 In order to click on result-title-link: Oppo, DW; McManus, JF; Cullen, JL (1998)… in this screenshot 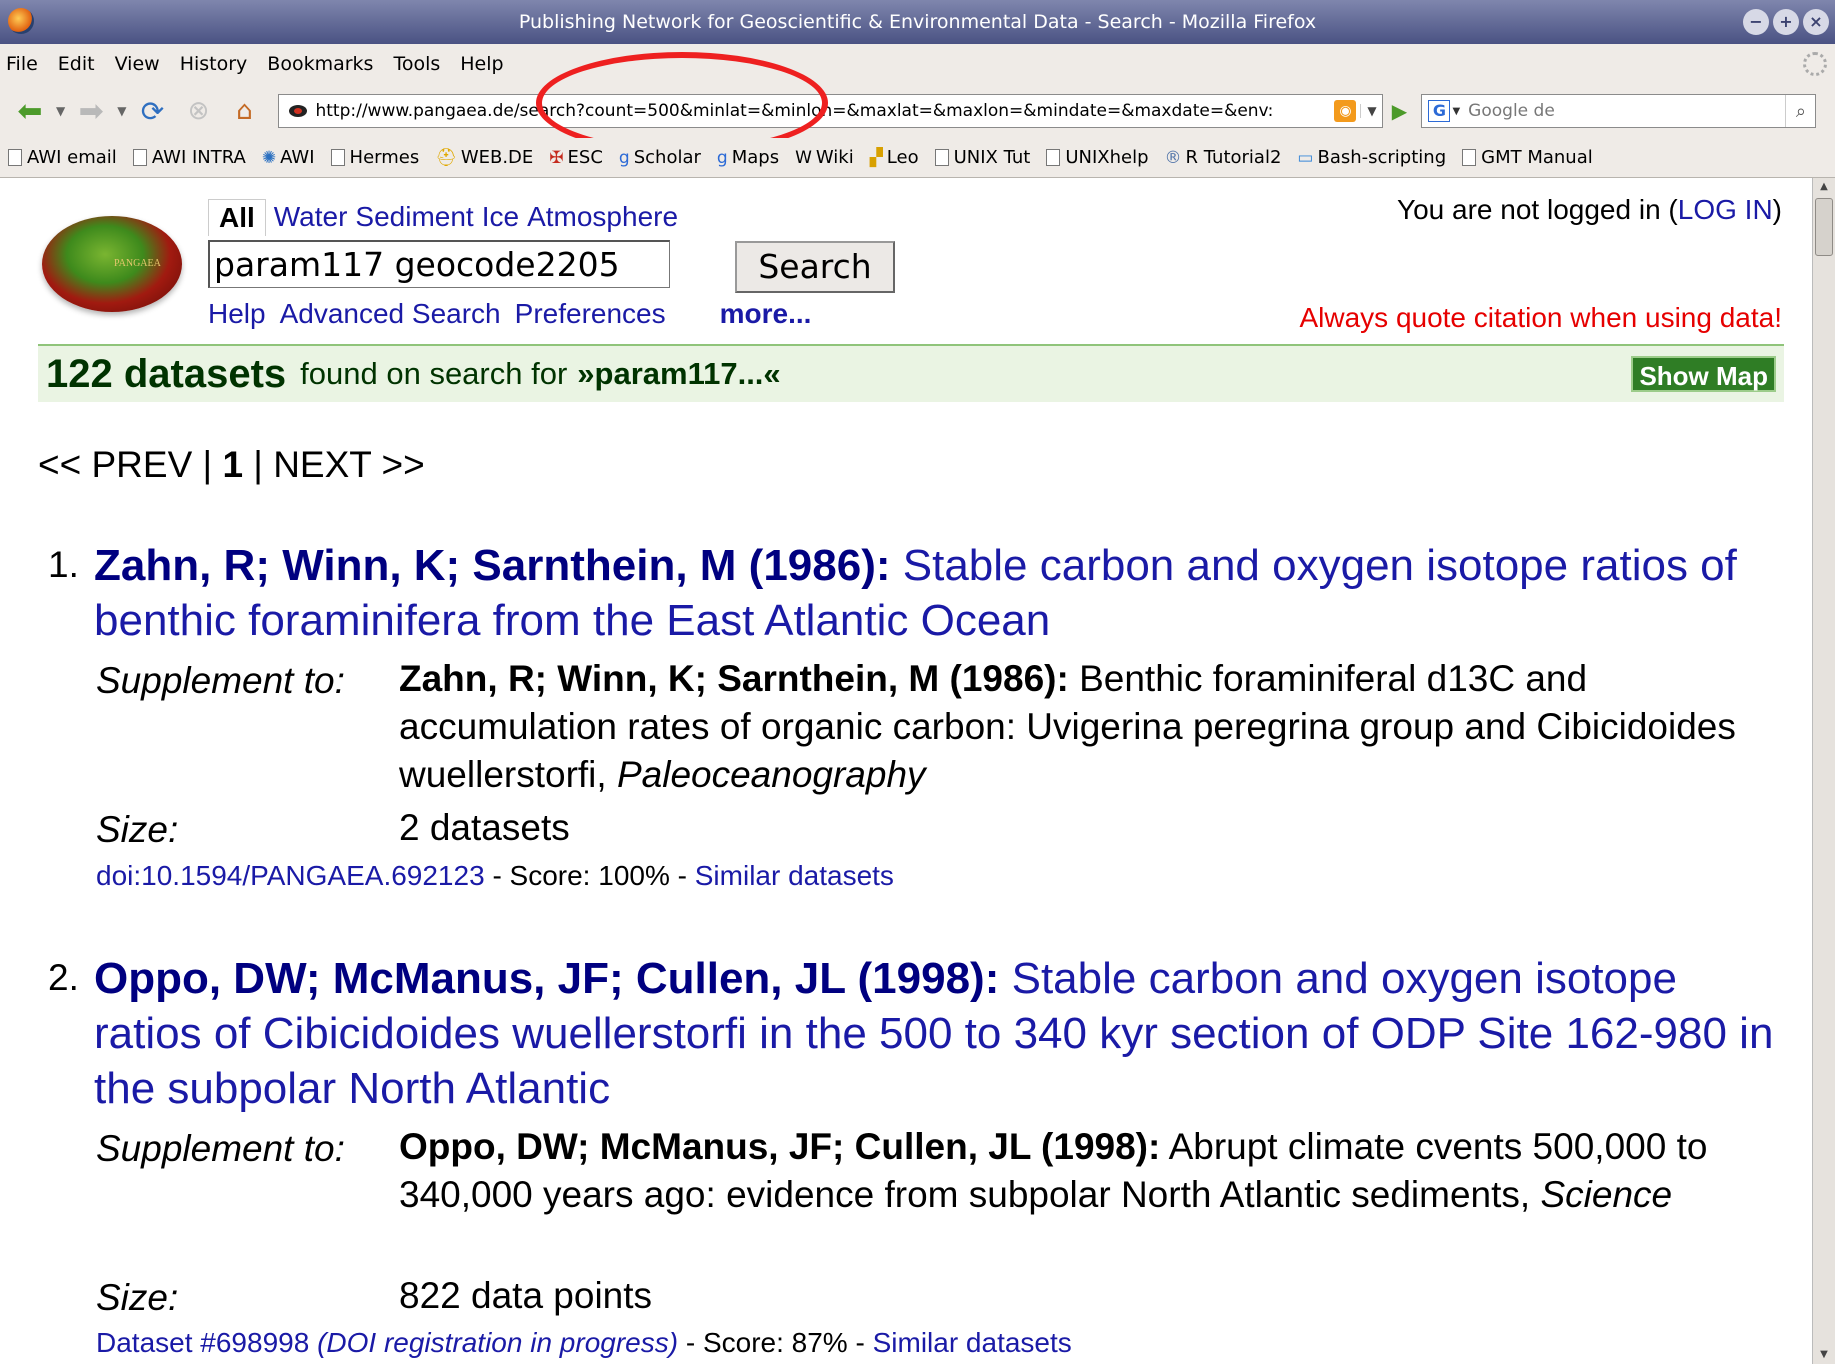, I will do `click(944, 1033)`.